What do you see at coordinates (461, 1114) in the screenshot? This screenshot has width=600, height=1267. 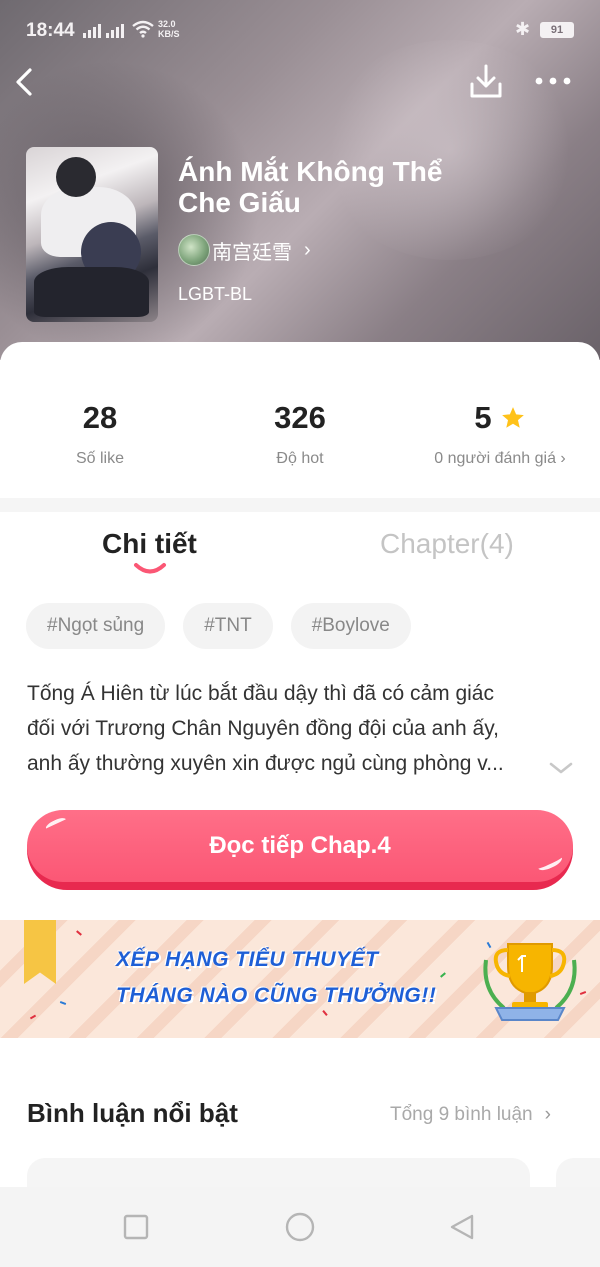 I see `comments-count: Tổng 9 bình luận` at bounding box center [461, 1114].